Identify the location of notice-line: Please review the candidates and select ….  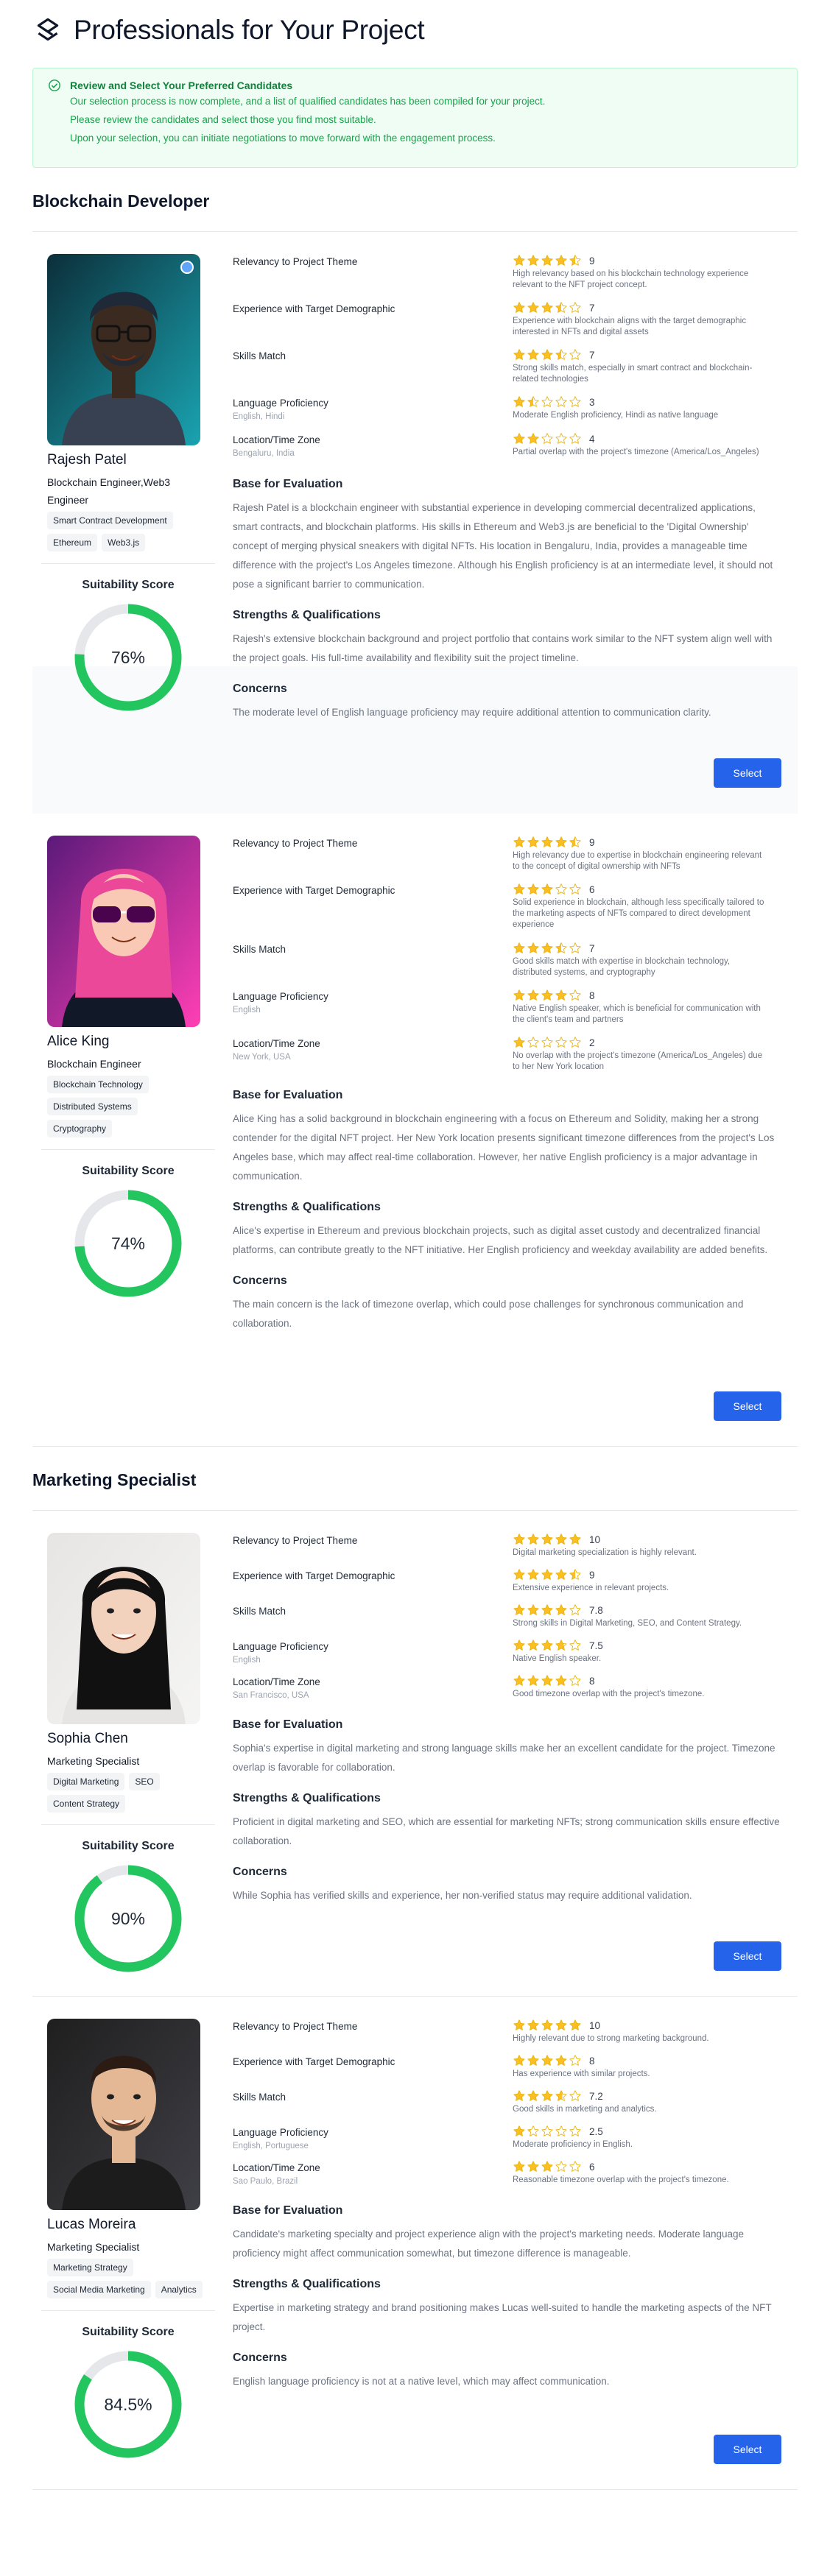
(223, 119).